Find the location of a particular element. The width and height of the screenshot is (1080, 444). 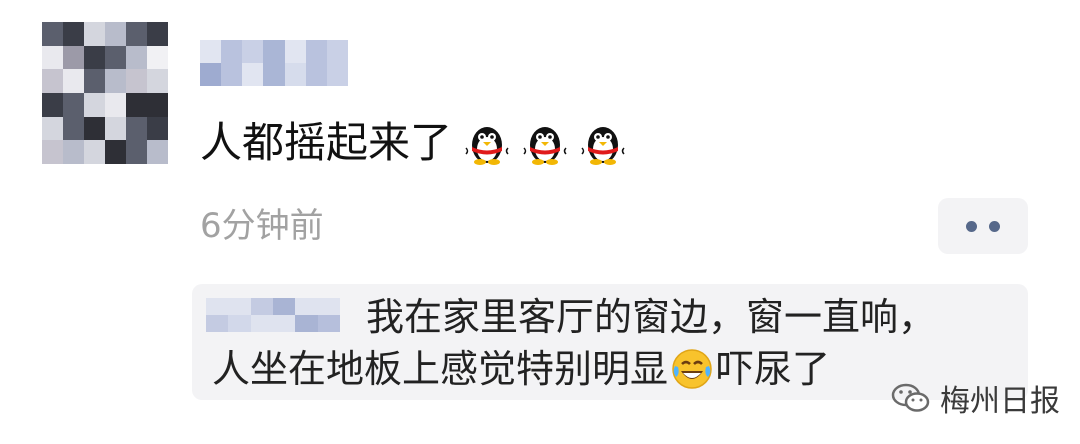

comment-text: 人都摇起来了 is located at coordinates (414, 143).